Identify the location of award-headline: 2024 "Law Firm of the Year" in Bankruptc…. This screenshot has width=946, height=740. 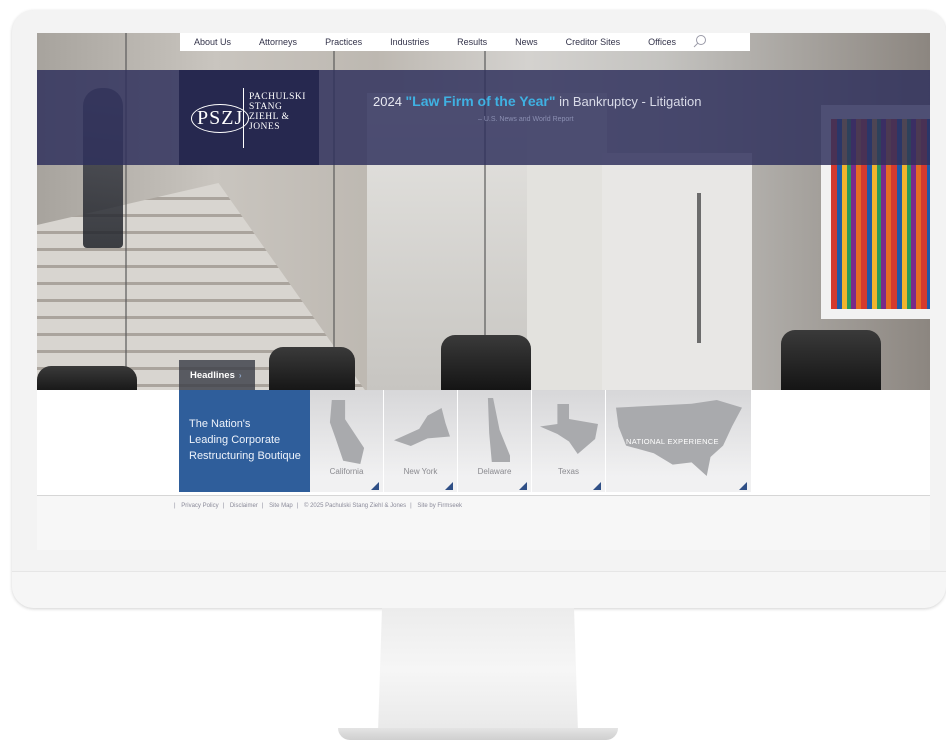
(537, 101).